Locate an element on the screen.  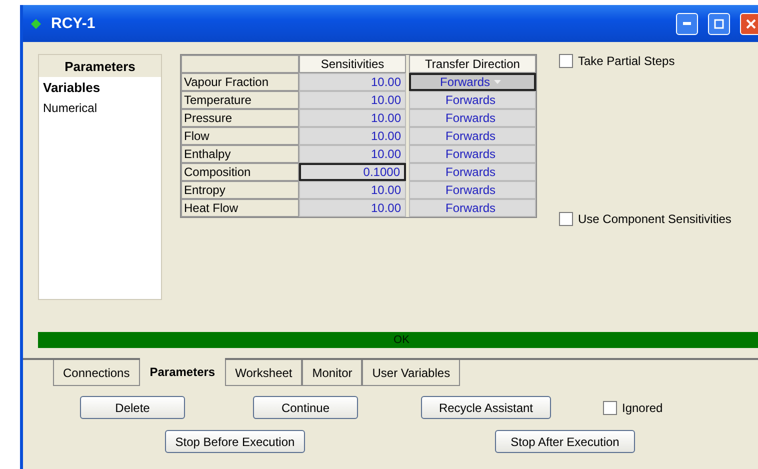
tab: Connections is located at coordinates (96, 373).